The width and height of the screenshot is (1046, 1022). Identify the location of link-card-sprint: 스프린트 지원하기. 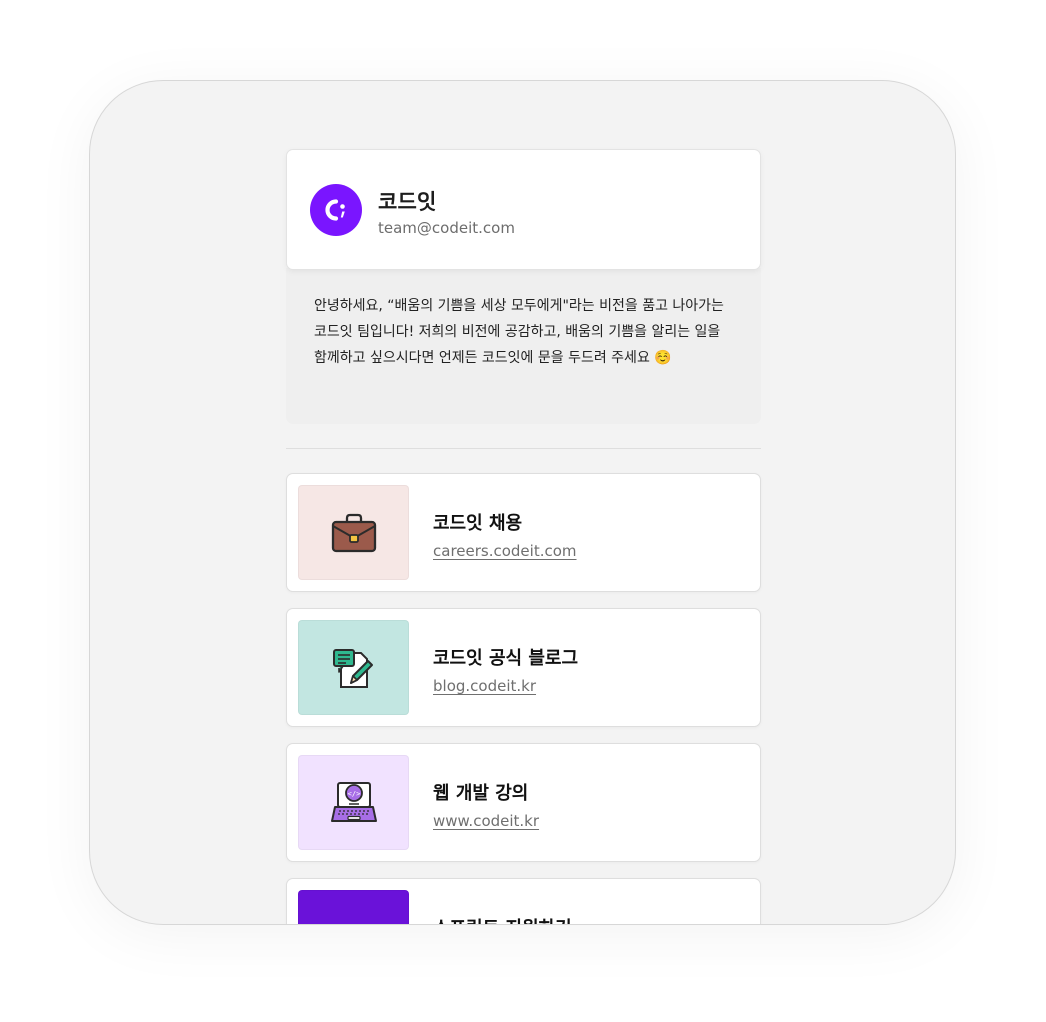
(523, 901).